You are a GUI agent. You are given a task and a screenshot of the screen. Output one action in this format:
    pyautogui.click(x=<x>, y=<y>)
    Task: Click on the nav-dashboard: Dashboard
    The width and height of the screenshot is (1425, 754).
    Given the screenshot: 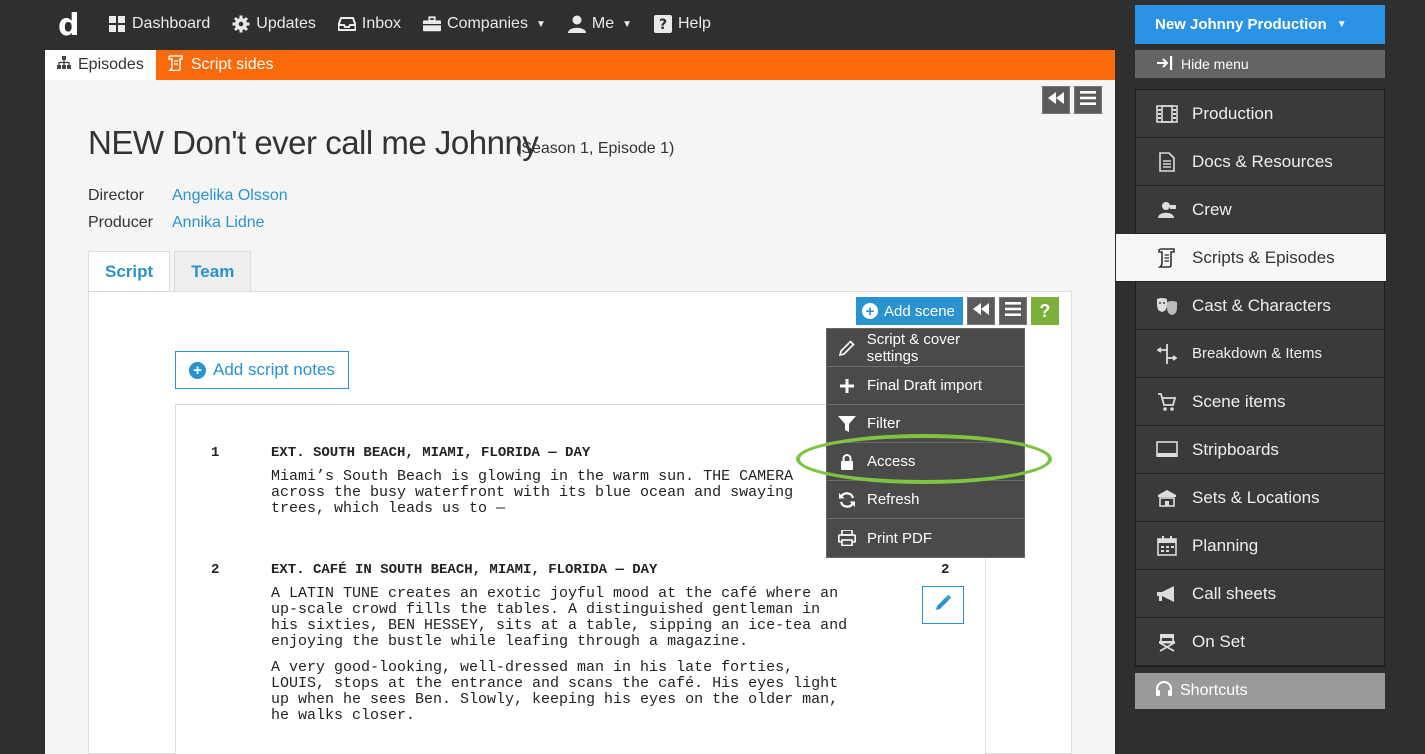 What is the action you would take?
    pyautogui.click(x=159, y=24)
    